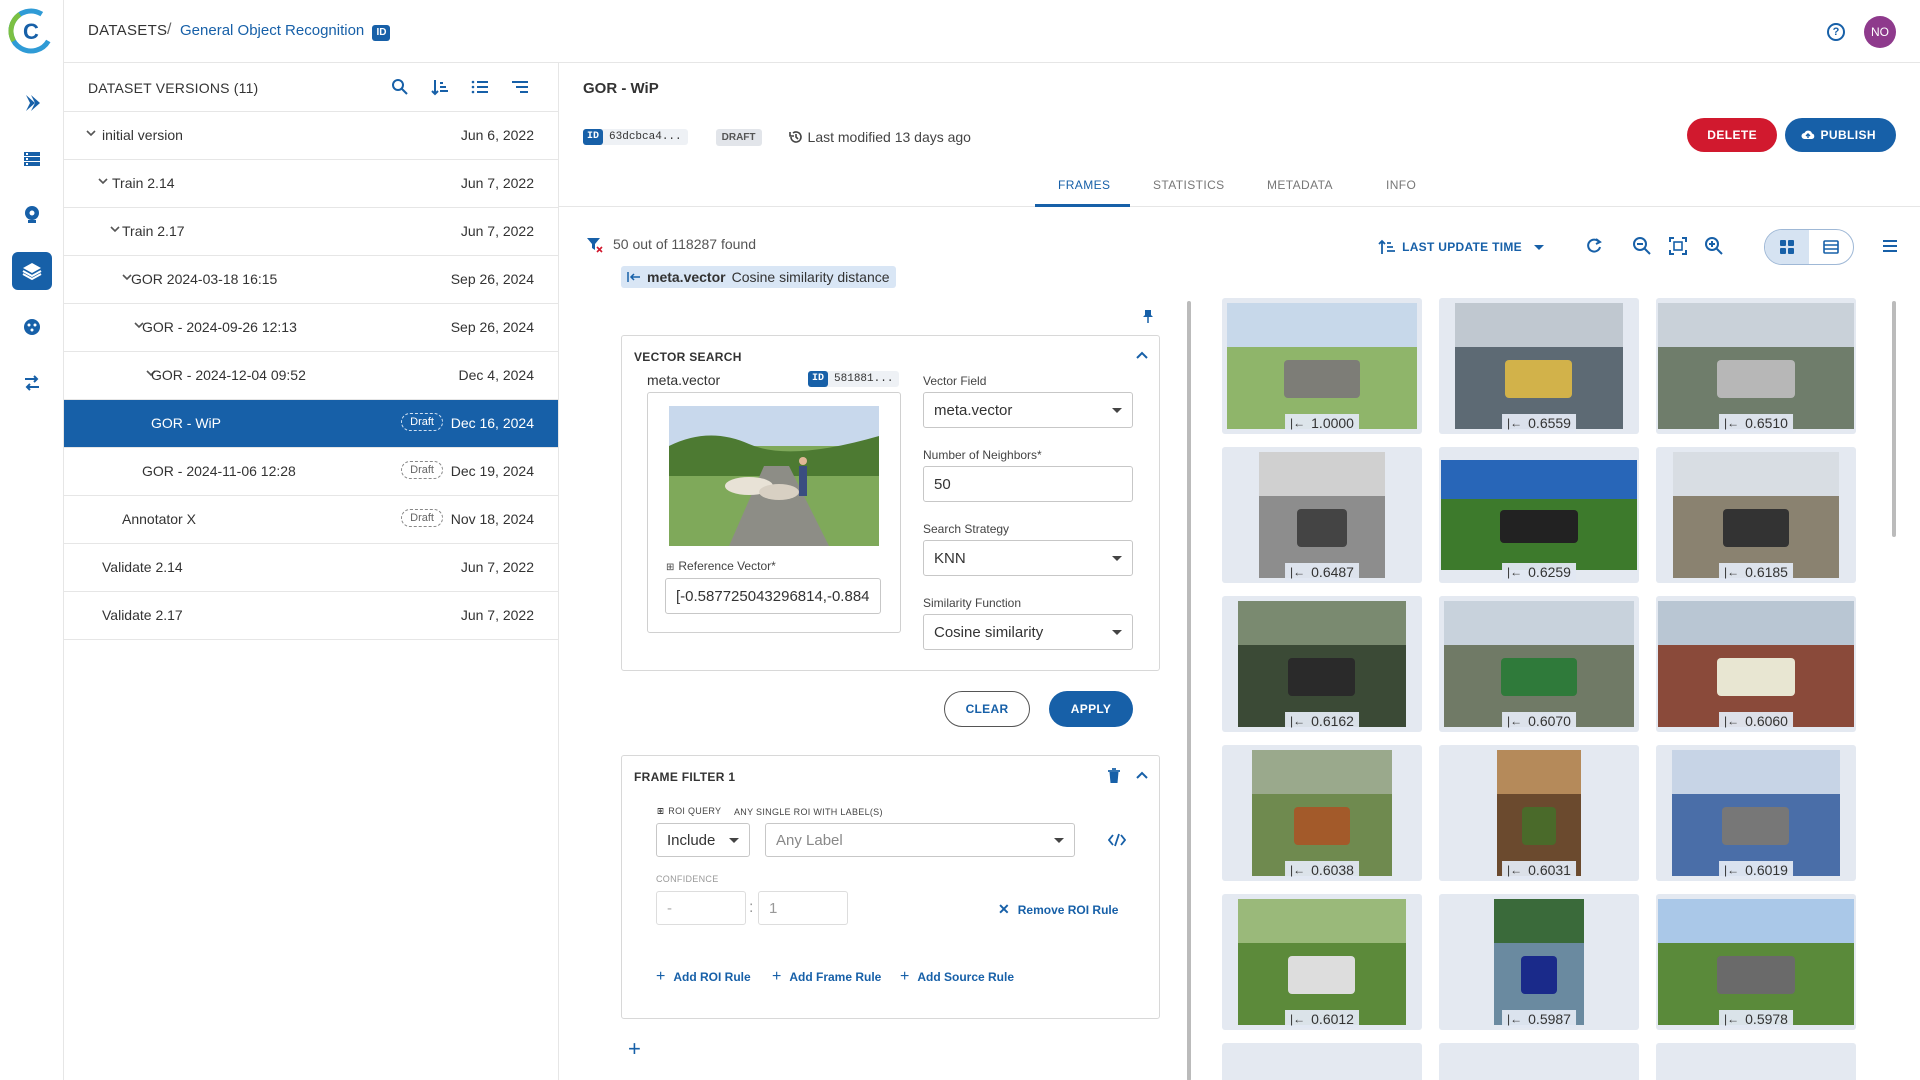  I want to click on breadcrumb-datasets: DATASETS, so click(127, 30).